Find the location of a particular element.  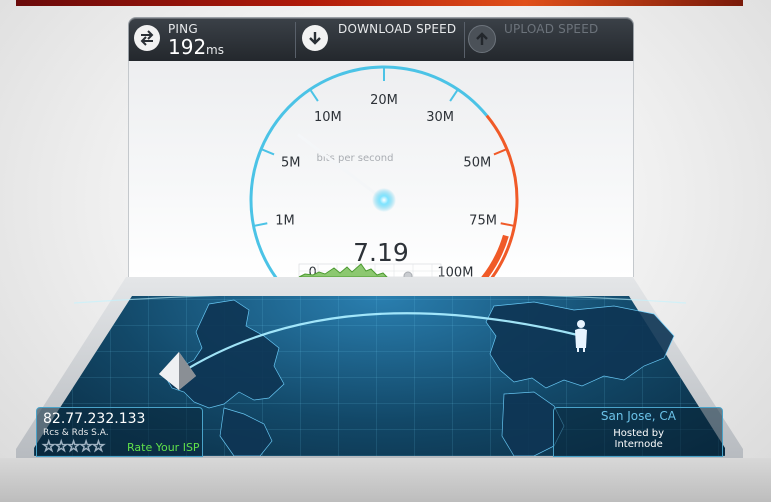

ping-unit: ms is located at coordinates (215, 50).